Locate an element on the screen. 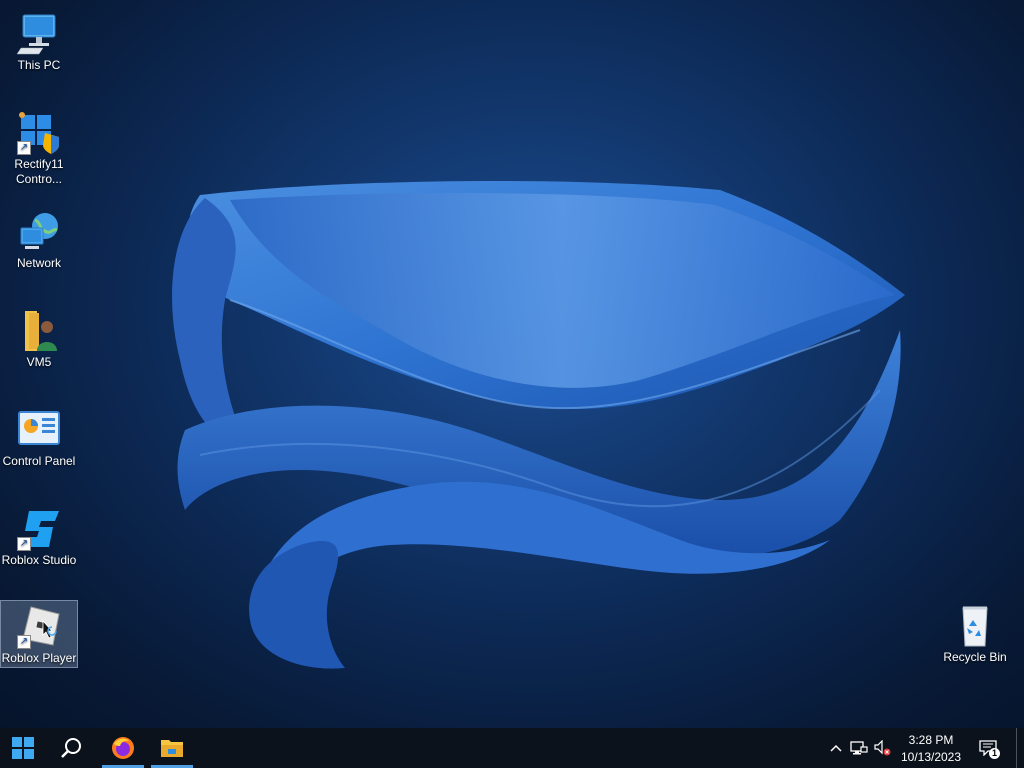  network-icon is located at coordinates (39, 232).